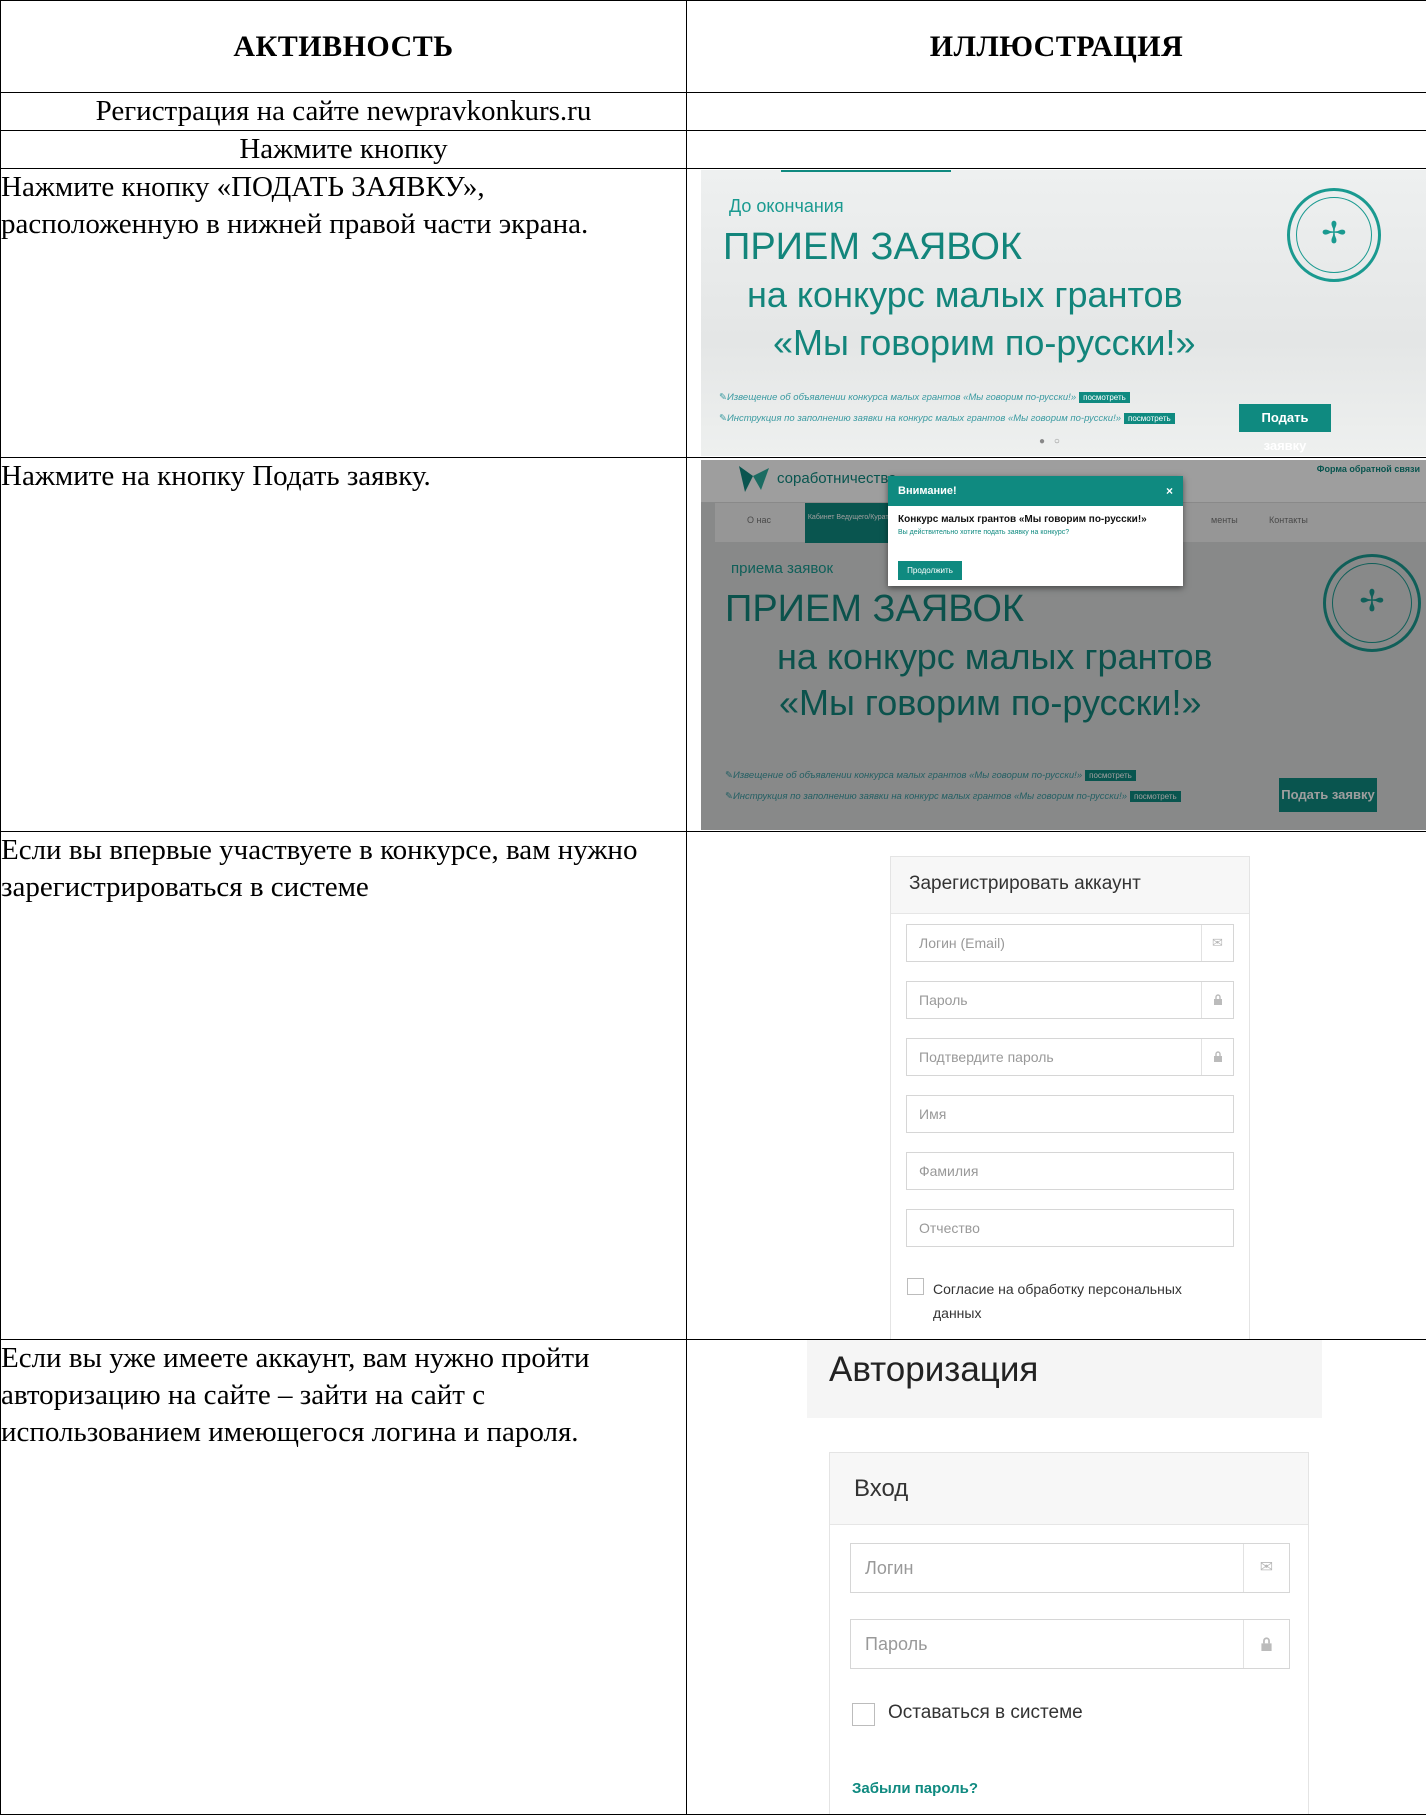 The width and height of the screenshot is (1426, 1815). What do you see at coordinates (965, 295) in the screenshot?
I see `banner-title-2: на конкурс малых грантов` at bounding box center [965, 295].